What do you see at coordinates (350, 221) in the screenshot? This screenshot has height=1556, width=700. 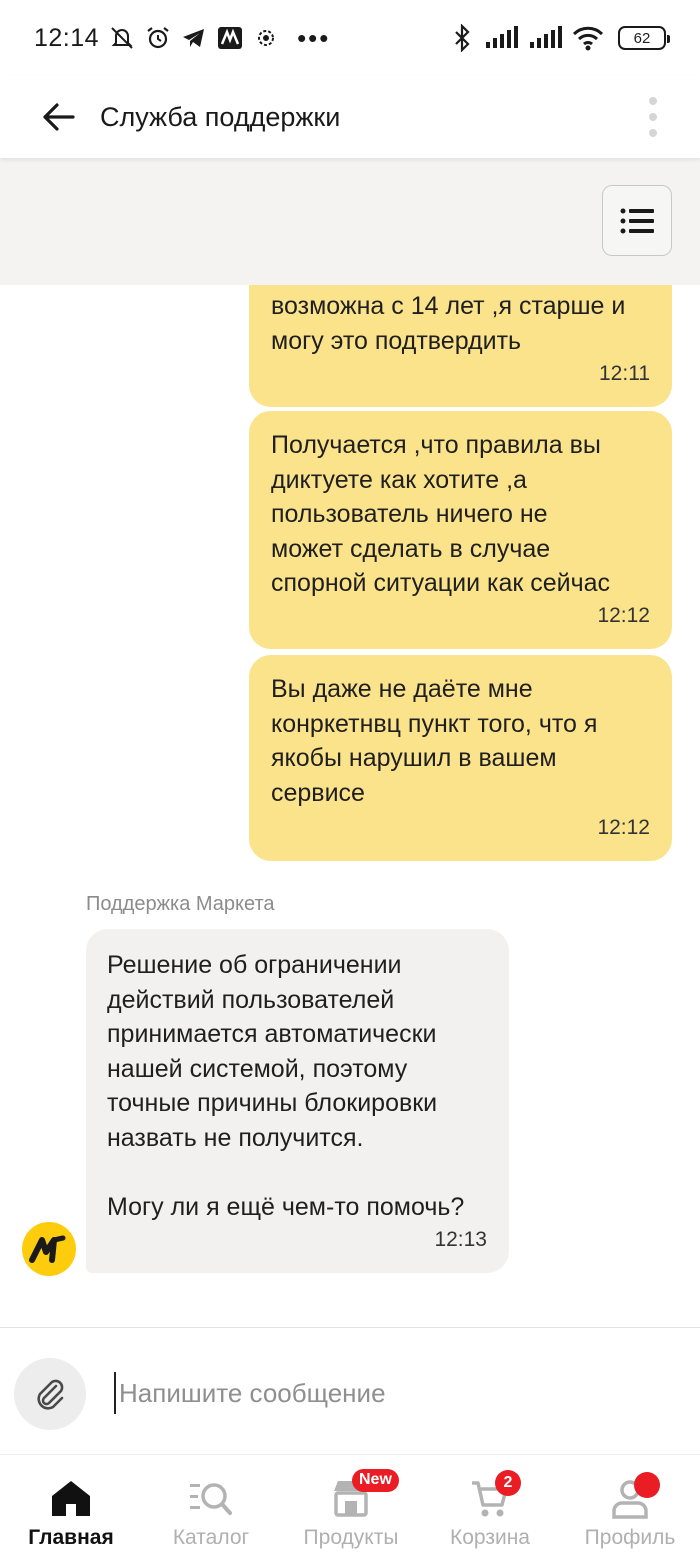 I see `chat-toolbar` at bounding box center [350, 221].